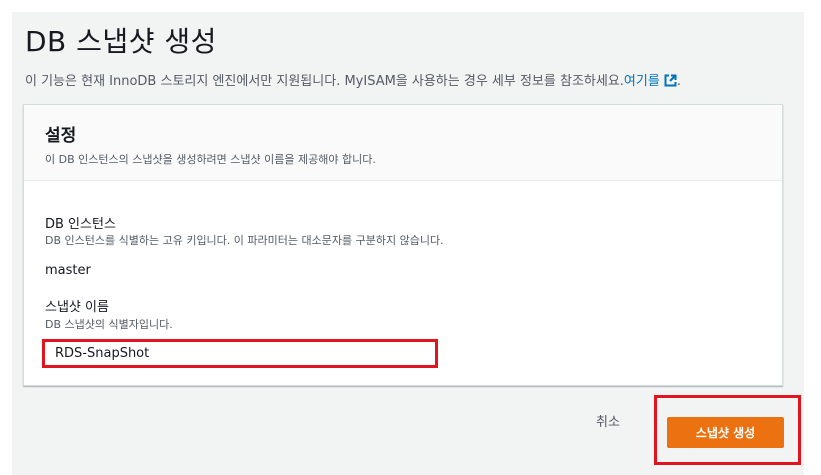 This screenshot has width=821, height=475. Describe the element at coordinates (121, 41) in the screenshot. I see `page-title: DB 스냅샷 생성` at that location.